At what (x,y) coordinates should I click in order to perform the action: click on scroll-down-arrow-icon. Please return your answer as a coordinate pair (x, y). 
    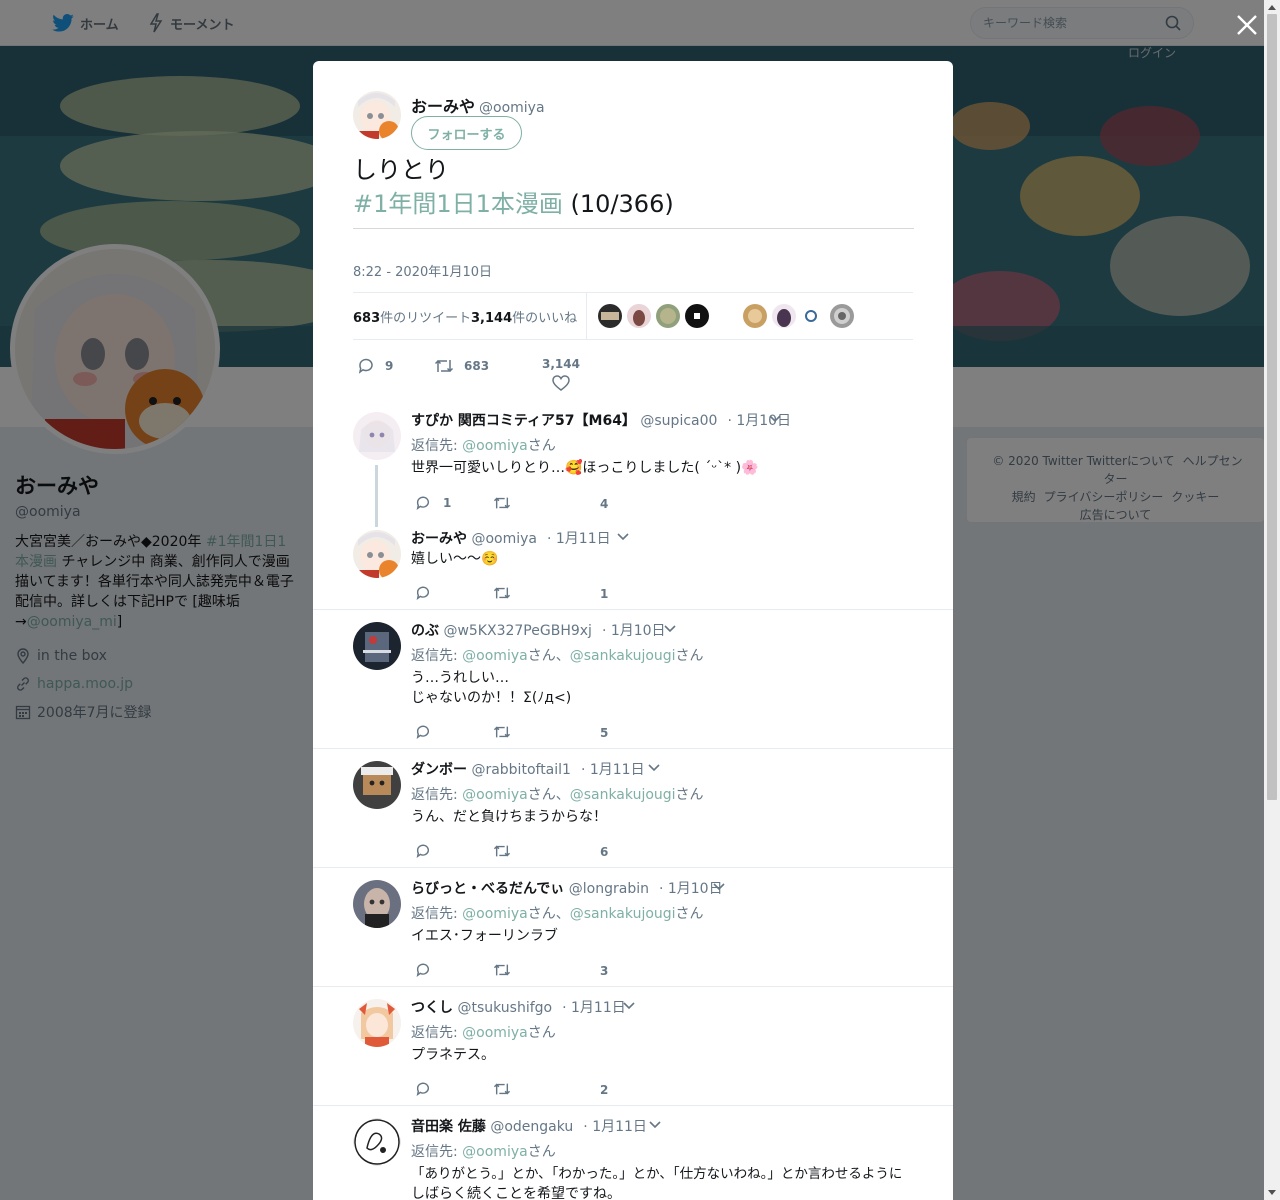
    Looking at the image, I should click on (1272, 1192).